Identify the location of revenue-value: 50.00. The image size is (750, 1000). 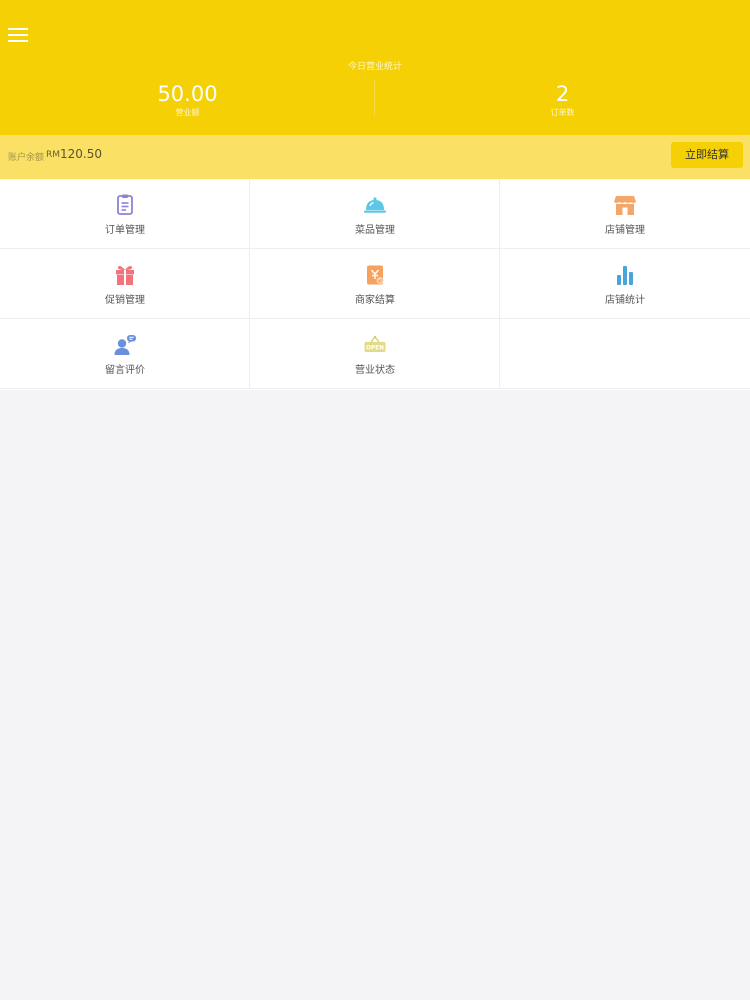
(187, 94).